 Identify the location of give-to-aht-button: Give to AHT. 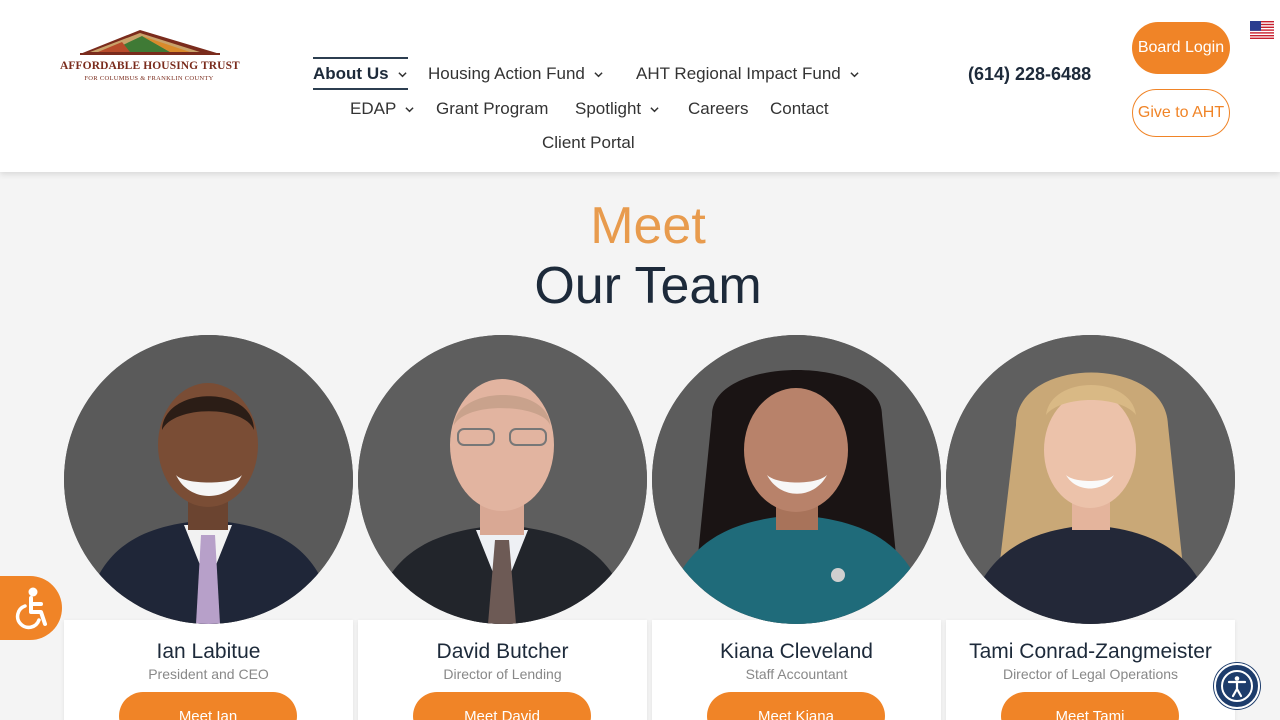
(1181, 113).